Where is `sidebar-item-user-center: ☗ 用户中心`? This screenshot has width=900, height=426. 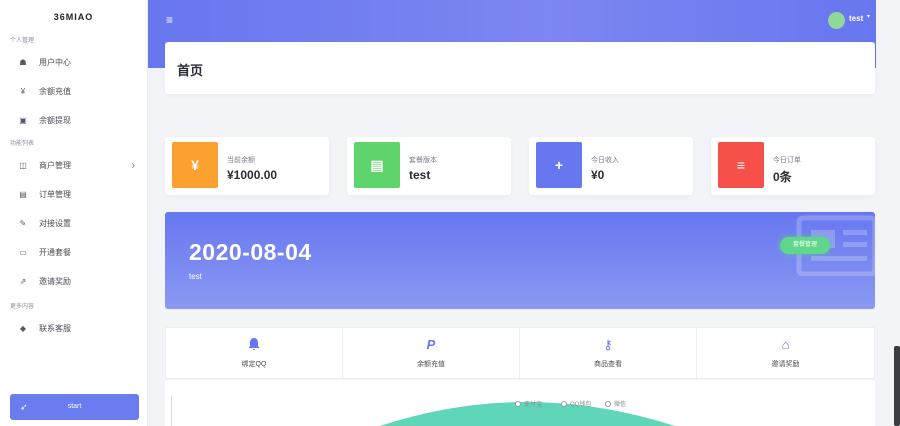 sidebar-item-user-center: ☗ 用户中心 is located at coordinates (73, 62).